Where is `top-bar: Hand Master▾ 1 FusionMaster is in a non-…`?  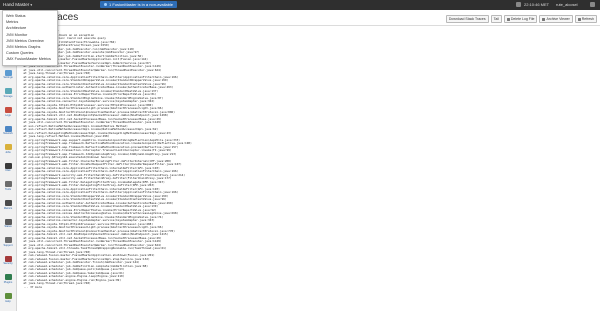
top-bar: Hand Master▾ 1 FusionMaster is in a non-… is located at coordinates (300, 5).